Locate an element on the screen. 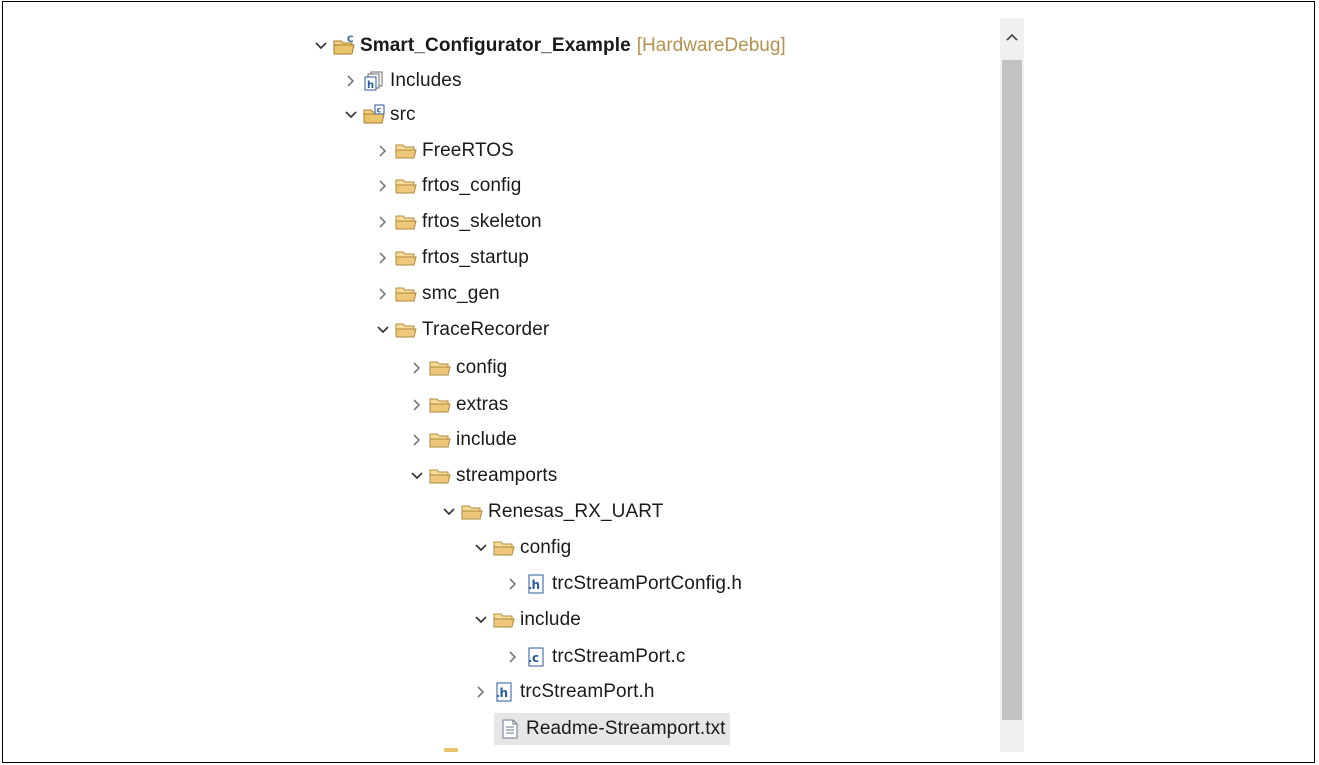  tree-item-label: Renesas_RX_UART is located at coordinates (576, 511).